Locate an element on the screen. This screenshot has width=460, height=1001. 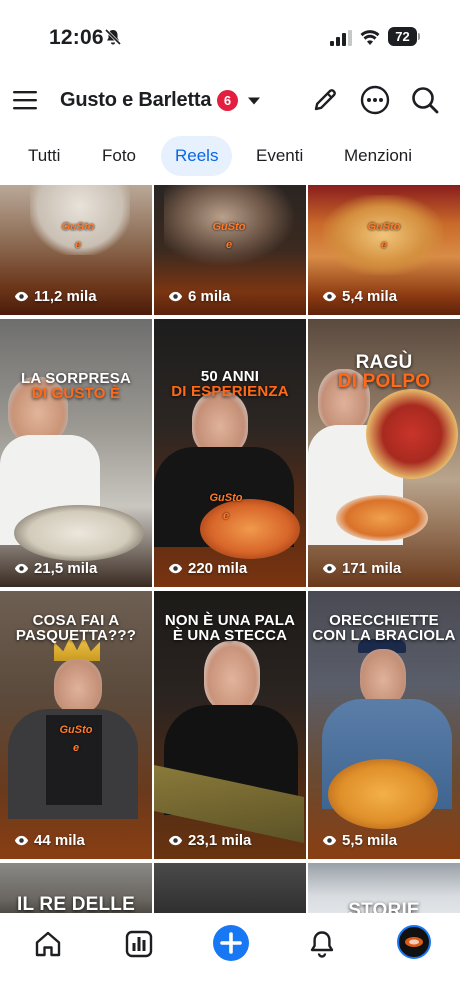
reel-tile: STORIE is located at coordinates (384, 888).